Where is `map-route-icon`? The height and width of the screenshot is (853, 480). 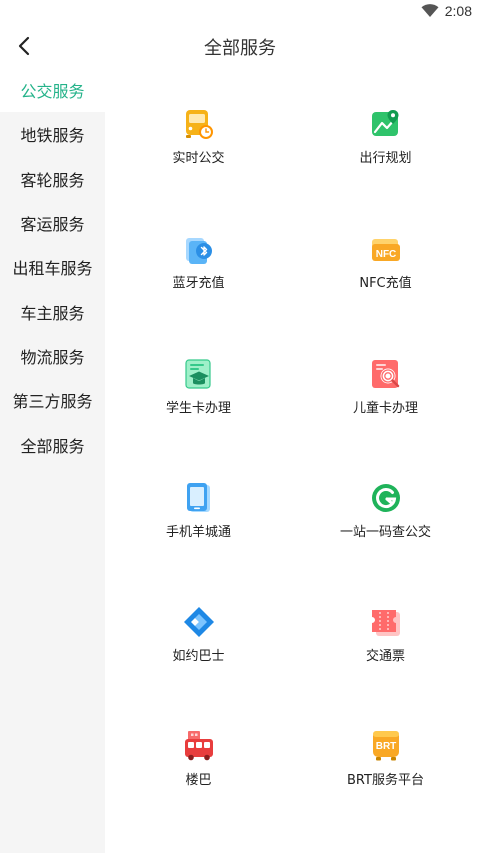
map-route-icon is located at coordinates (384, 123).